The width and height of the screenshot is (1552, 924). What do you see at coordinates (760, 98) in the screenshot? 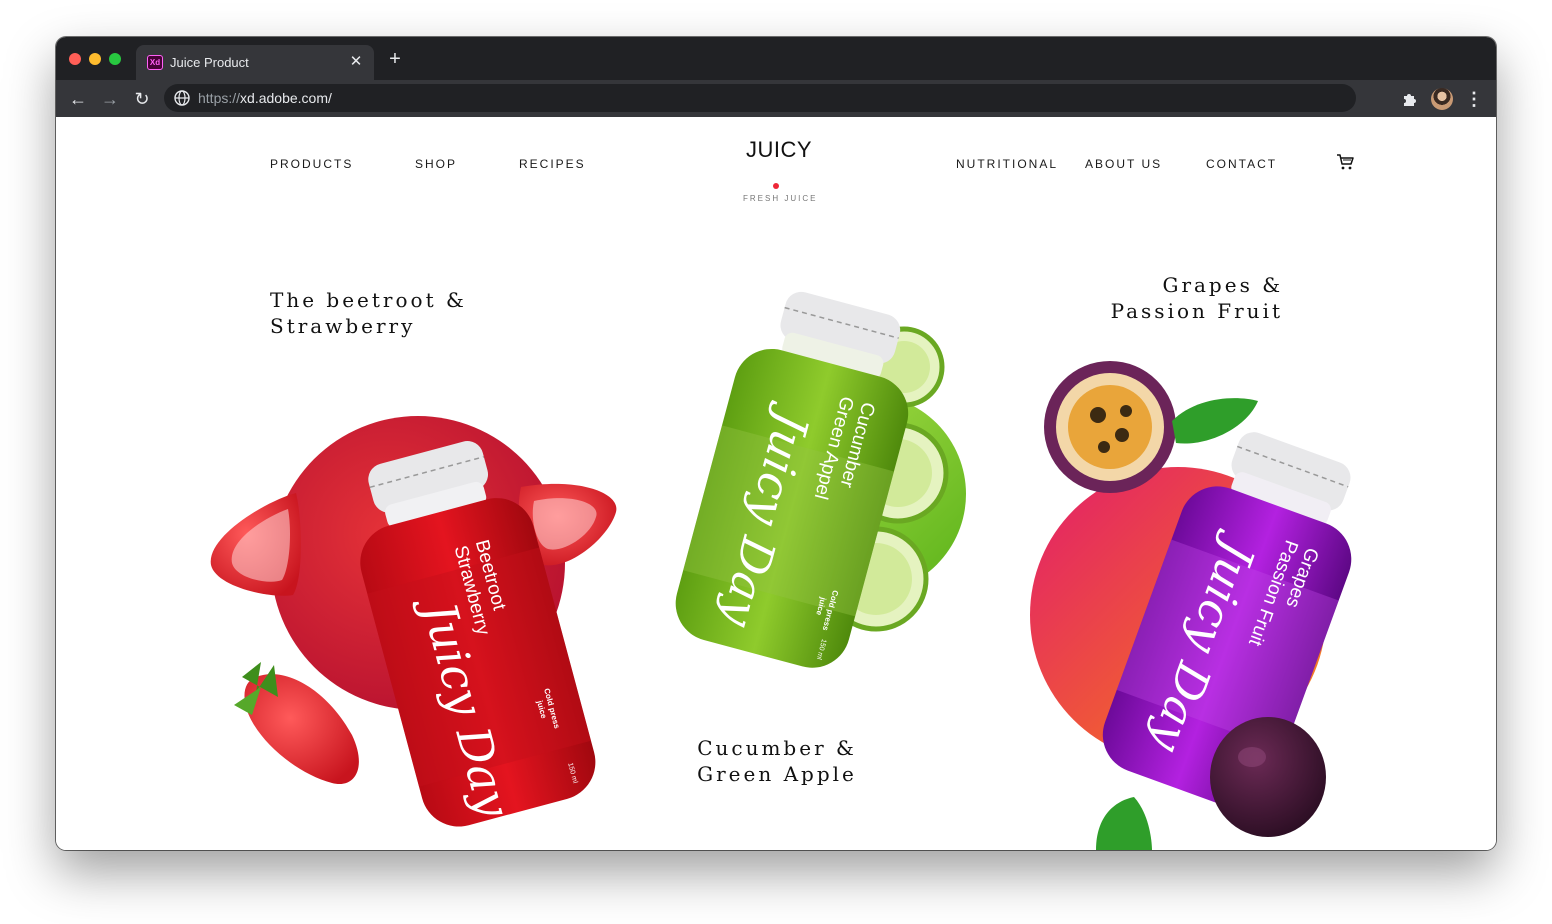
I see `address-bar: https://xd.adobe.com/` at bounding box center [760, 98].